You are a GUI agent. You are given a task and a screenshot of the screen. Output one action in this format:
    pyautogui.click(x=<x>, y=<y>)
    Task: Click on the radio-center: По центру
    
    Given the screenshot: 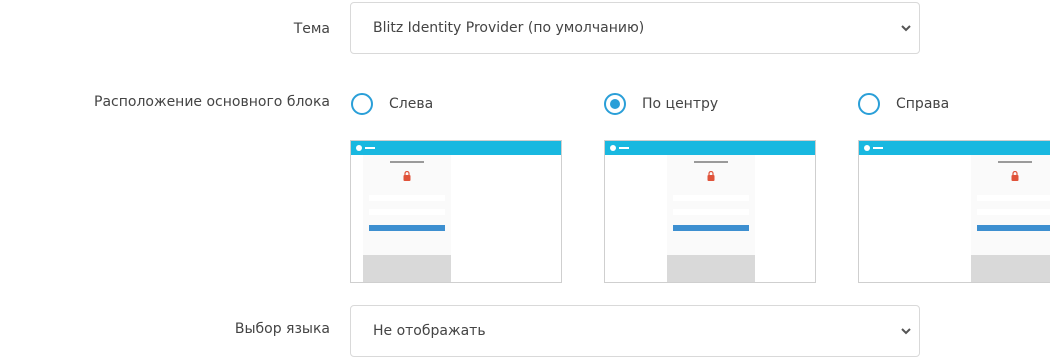 What is the action you would take?
    pyautogui.click(x=661, y=104)
    